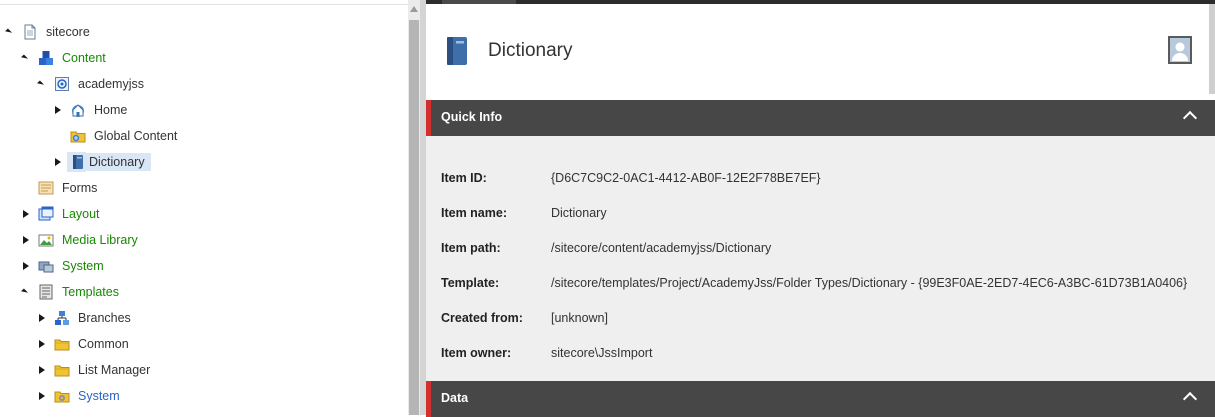 This screenshot has width=1215, height=417. What do you see at coordinates (476, 353) in the screenshot?
I see `field-label: Item owner:` at bounding box center [476, 353].